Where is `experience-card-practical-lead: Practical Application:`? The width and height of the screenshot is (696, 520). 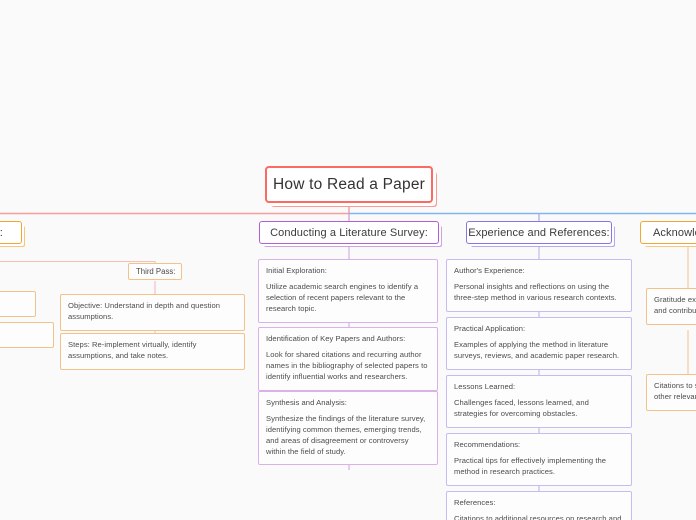
experience-card-practical-lead: Practical Application: is located at coordinates (490, 328).